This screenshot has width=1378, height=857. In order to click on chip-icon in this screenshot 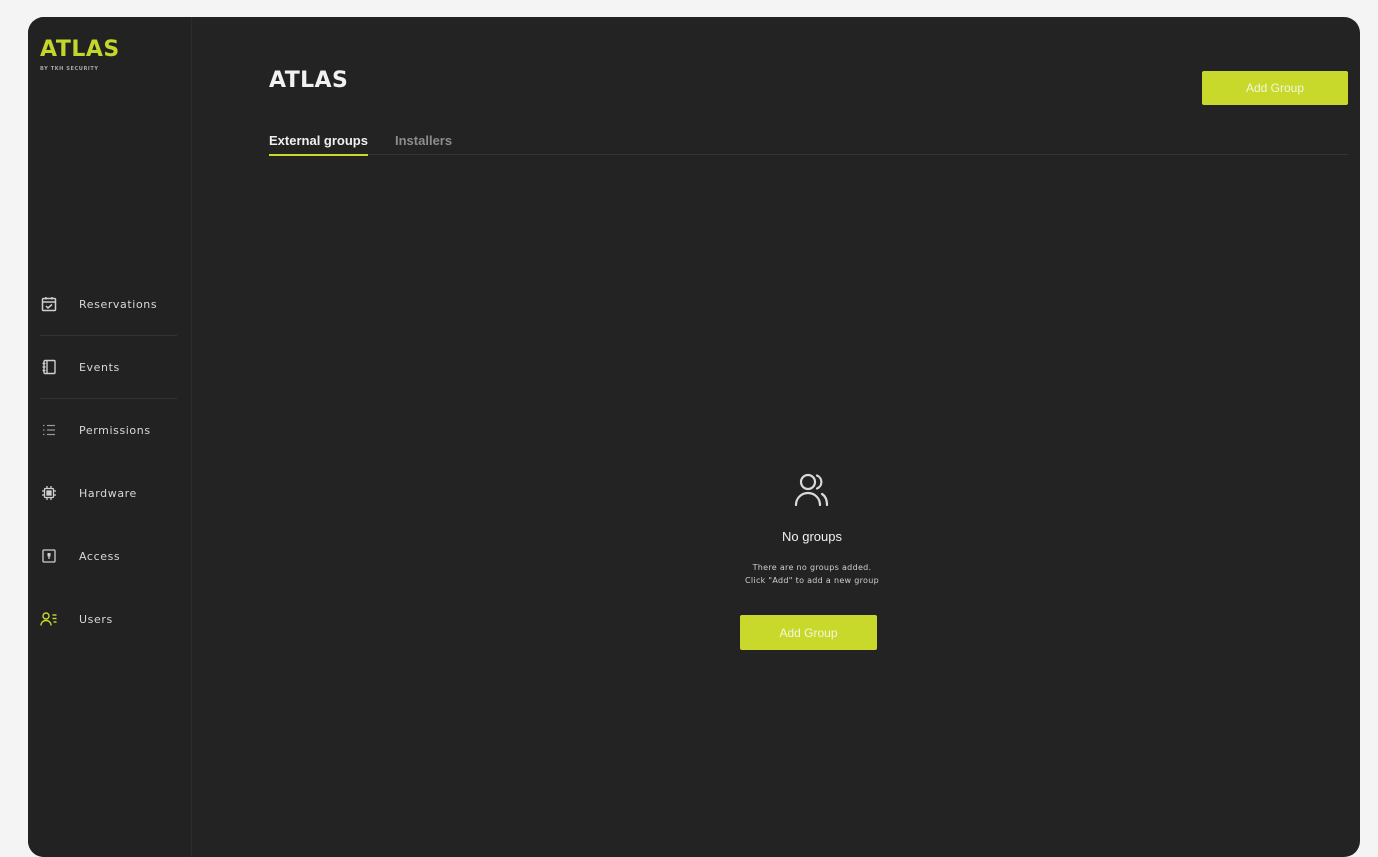, I will do `click(49, 493)`.